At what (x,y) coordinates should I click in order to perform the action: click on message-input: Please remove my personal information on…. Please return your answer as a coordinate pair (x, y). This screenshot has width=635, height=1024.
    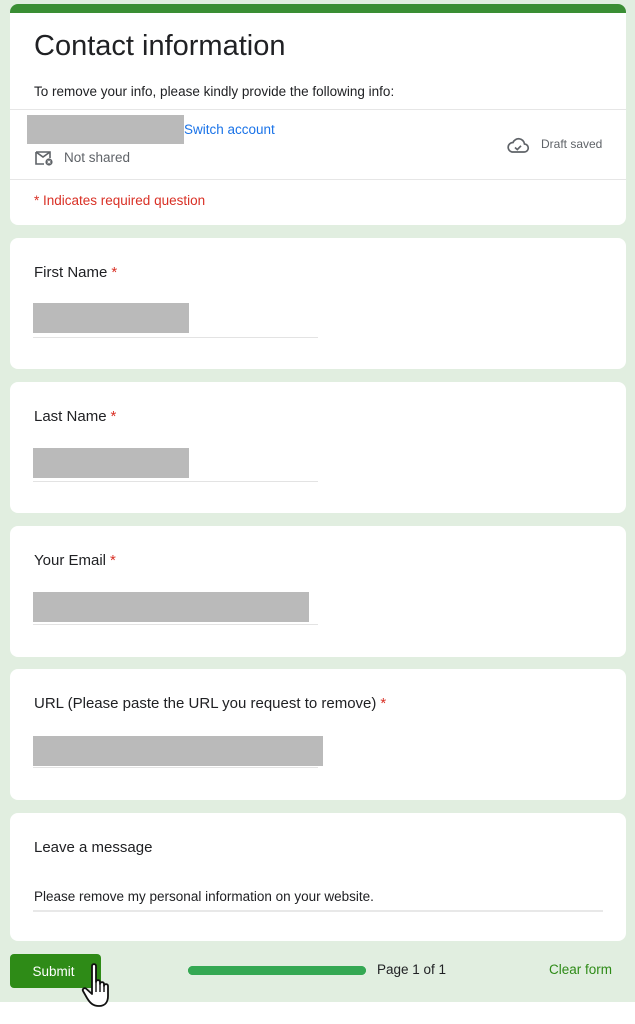
    Looking at the image, I should click on (204, 896).